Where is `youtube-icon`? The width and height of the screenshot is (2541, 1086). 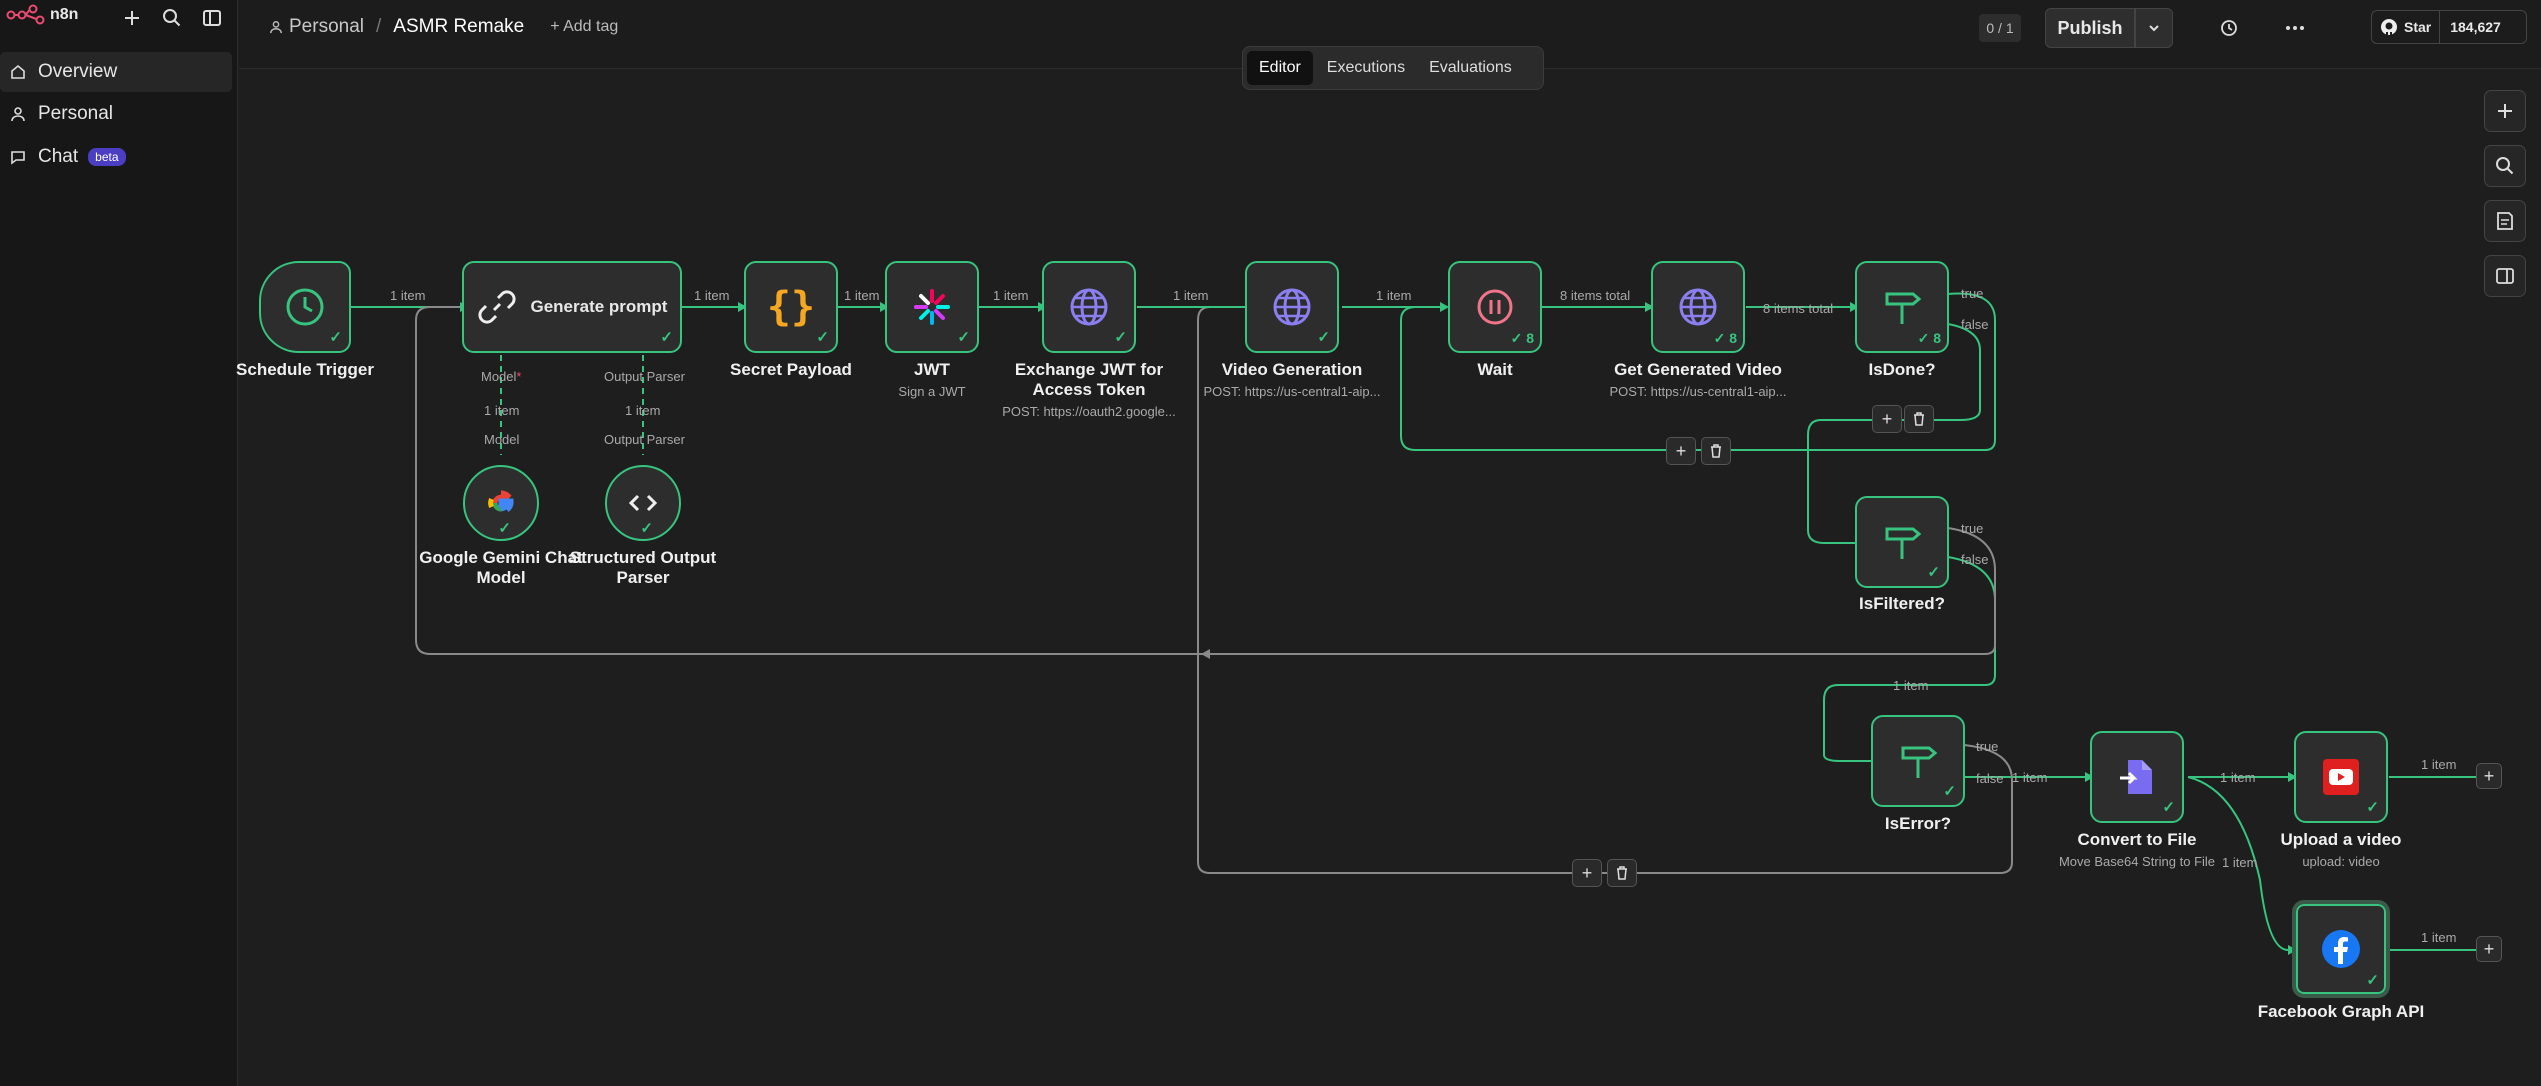 youtube-icon is located at coordinates (2341, 777).